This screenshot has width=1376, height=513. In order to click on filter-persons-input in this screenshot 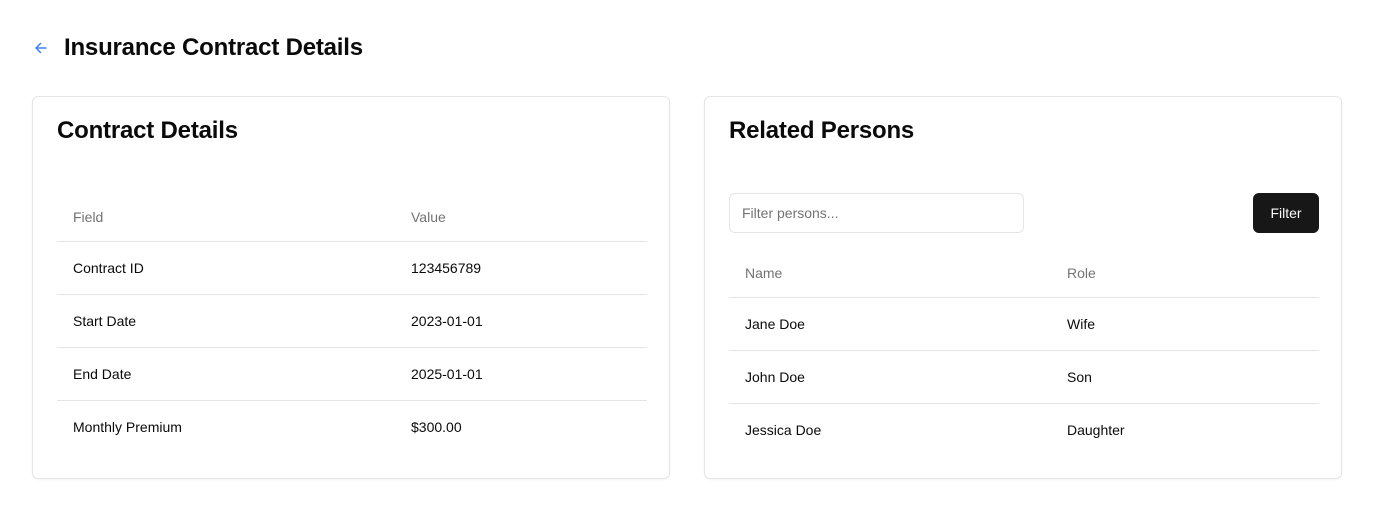, I will do `click(876, 213)`.